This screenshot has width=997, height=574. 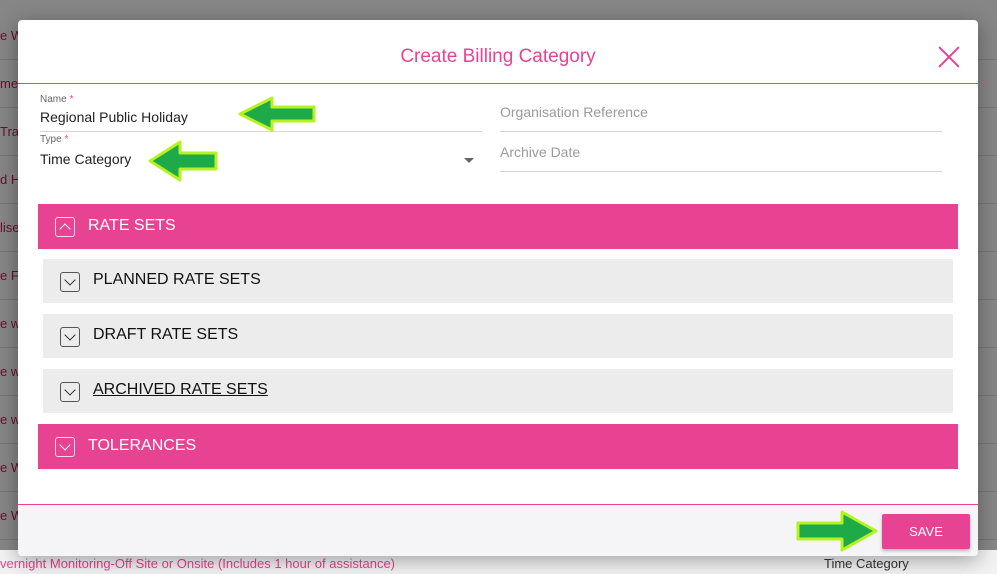 What do you see at coordinates (498, 446) in the screenshot?
I see `tolerances-section-header: TOLERANCES` at bounding box center [498, 446].